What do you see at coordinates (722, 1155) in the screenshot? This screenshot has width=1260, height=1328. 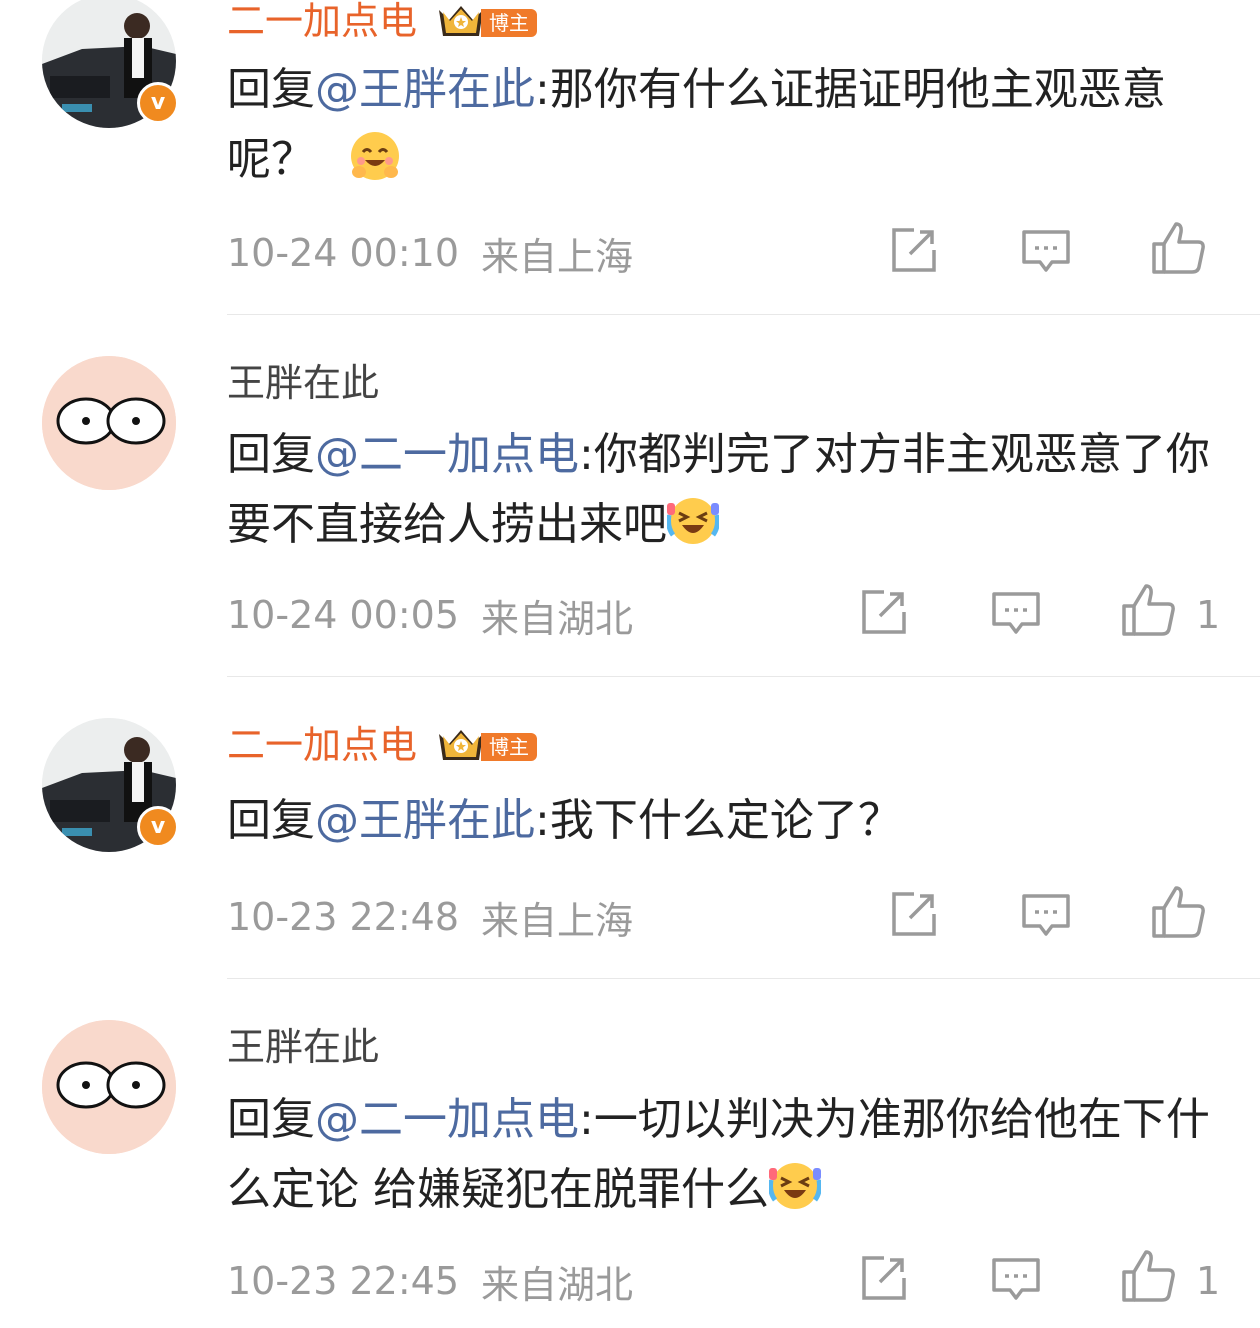 I see `comment-text: 回复@二一加点电:一切以判决为准那你给他在下什么定论 给嫌疑犯在脱罪什么` at bounding box center [722, 1155].